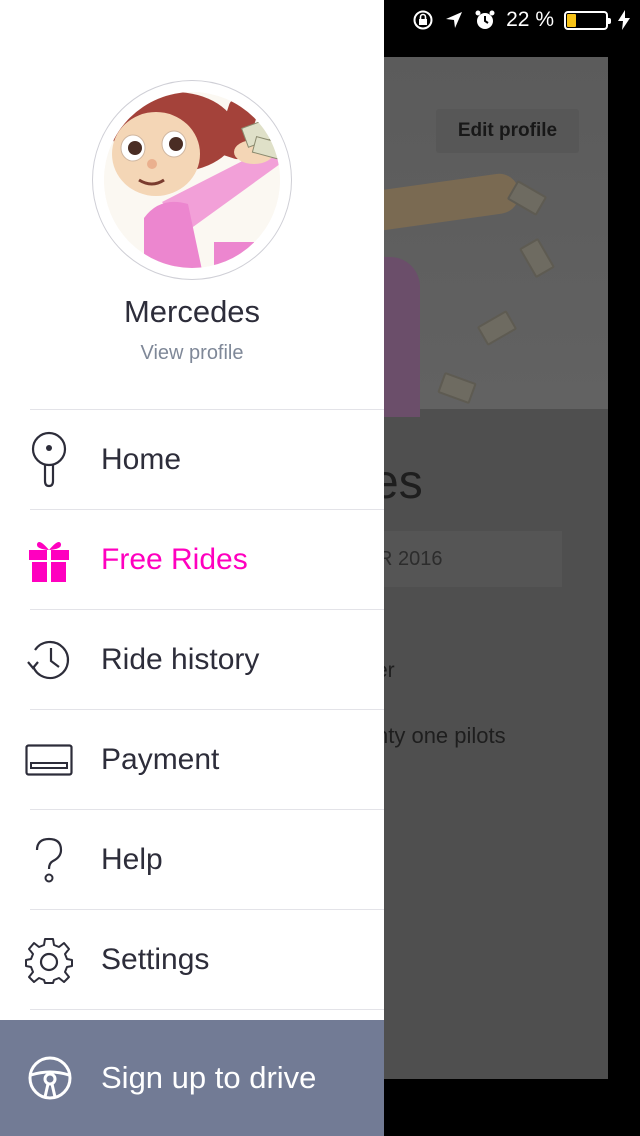 The width and height of the screenshot is (640, 1136). What do you see at coordinates (587, 20) in the screenshot?
I see `battery-icon` at bounding box center [587, 20].